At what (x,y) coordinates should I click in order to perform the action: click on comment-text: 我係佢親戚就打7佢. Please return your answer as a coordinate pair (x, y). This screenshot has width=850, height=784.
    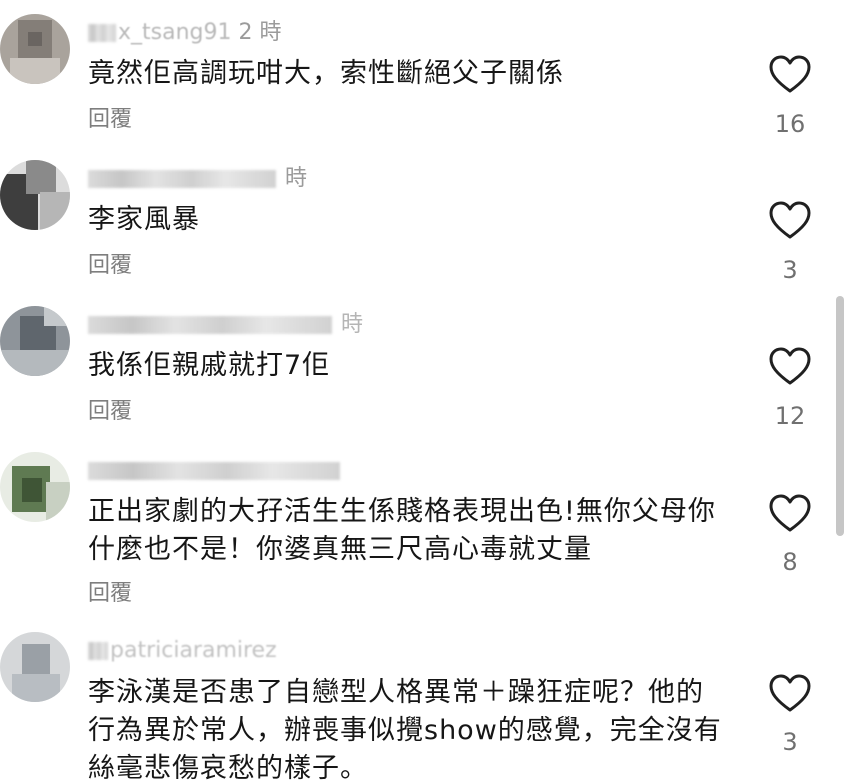
    Looking at the image, I should click on (209, 365).